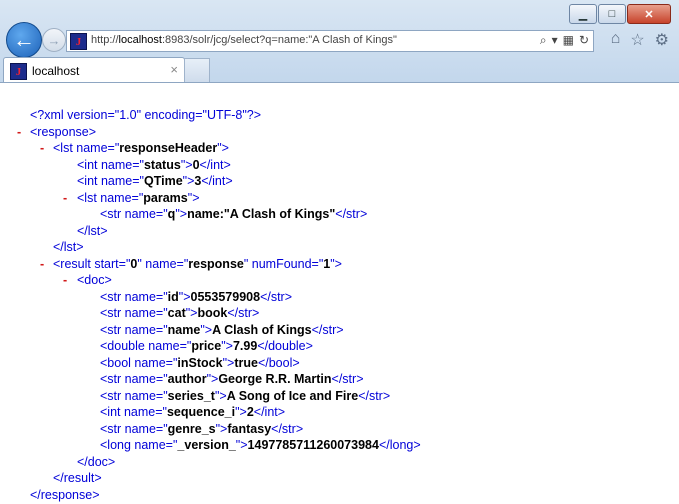  I want to click on xml-value: George R.R. Martin, so click(275, 379).